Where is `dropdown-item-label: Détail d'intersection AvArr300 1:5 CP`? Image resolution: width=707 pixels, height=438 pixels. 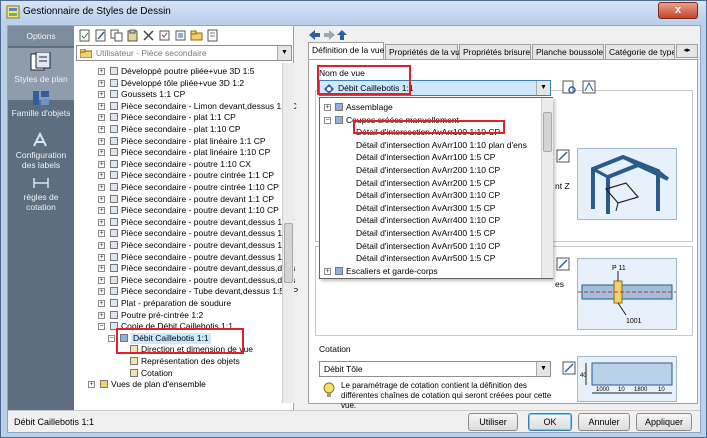
dropdown-item-label: Détail d'intersection AvArr300 1:5 CP is located at coordinates (426, 207).